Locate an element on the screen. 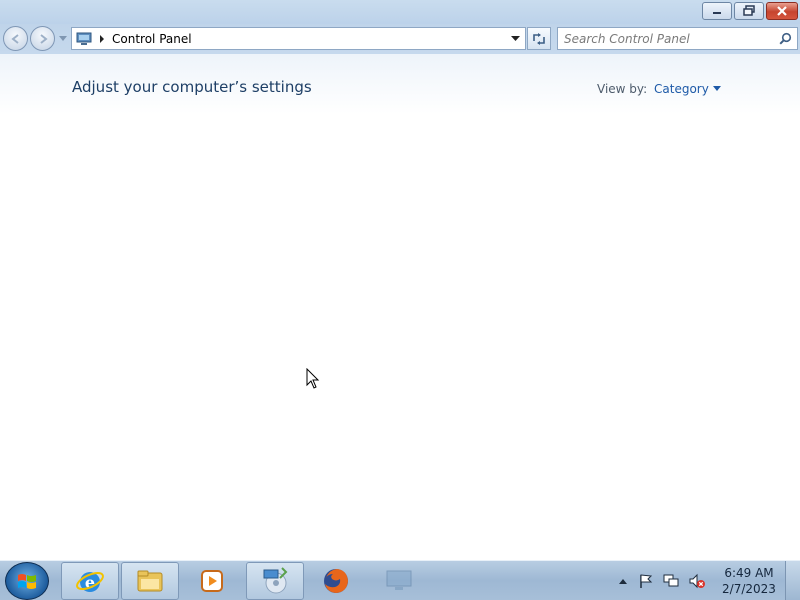 The width and height of the screenshot is (800, 600). breadcrumb-separator-icon is located at coordinates (102, 38).